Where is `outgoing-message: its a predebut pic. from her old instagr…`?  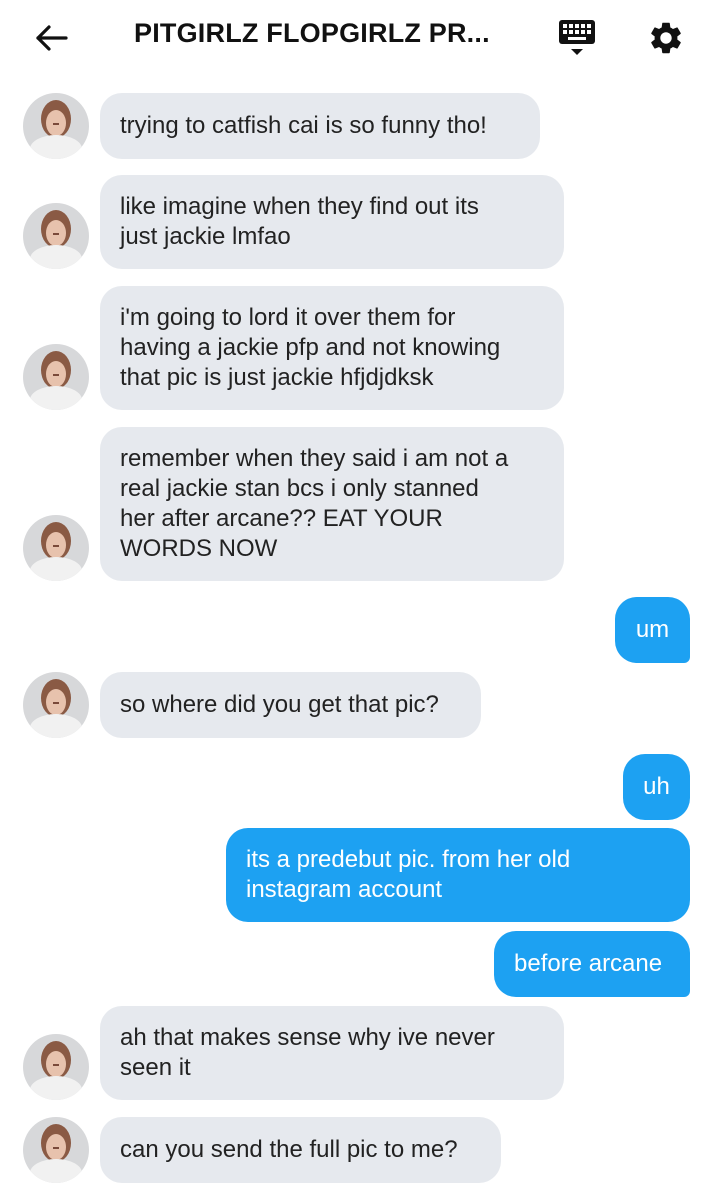 outgoing-message: its a predebut pic. from her old instagr… is located at coordinates (458, 875).